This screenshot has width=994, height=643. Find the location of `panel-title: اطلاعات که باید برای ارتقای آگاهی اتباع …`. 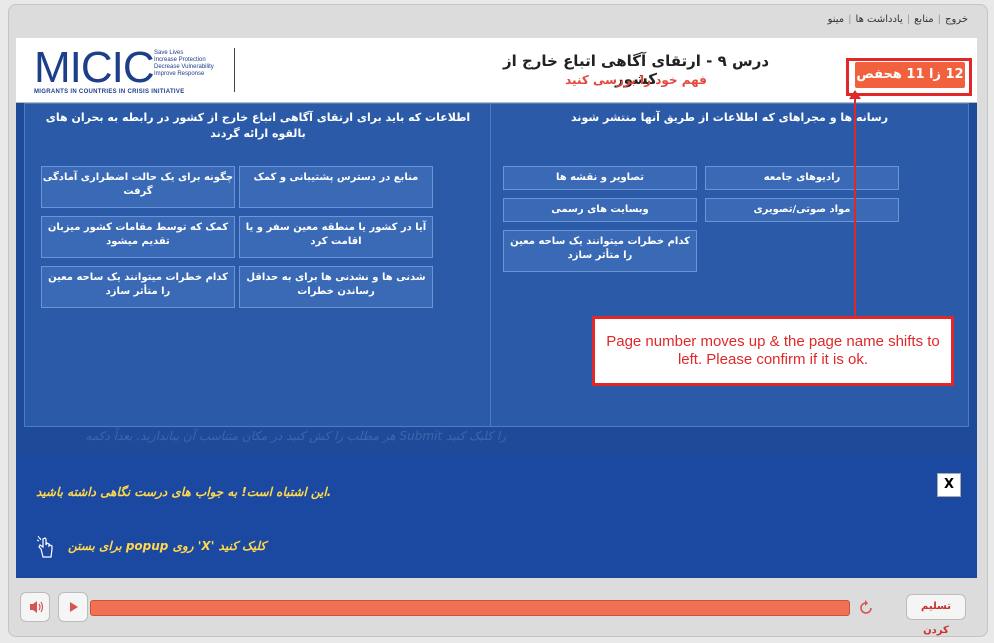

panel-title: اطلاعات که باید برای ارتقای آگاهی اتباع … is located at coordinates (258, 125).